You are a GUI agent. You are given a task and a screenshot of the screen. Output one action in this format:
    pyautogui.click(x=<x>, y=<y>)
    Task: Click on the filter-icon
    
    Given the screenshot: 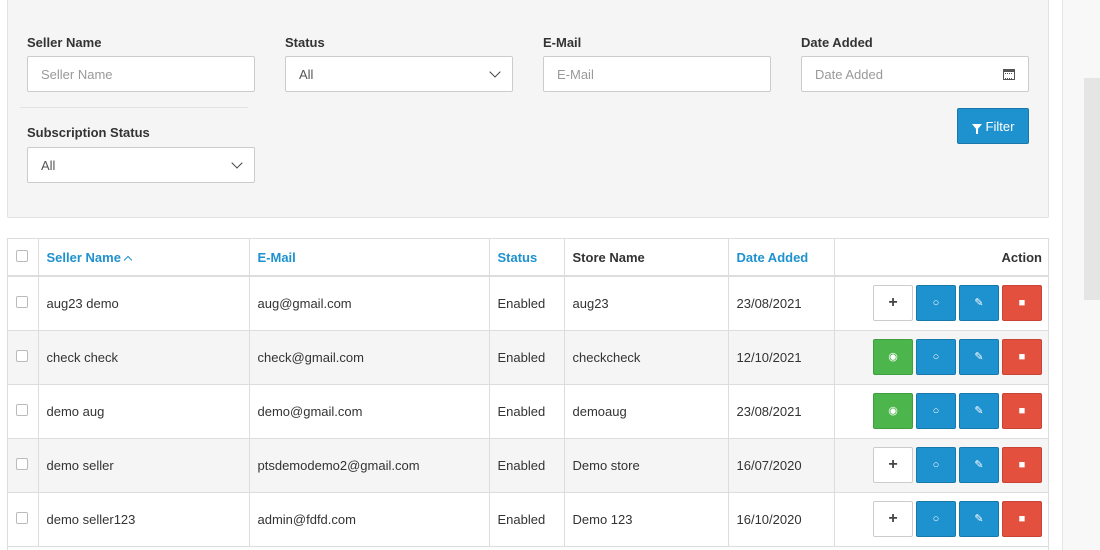 What is the action you would take?
    pyautogui.click(x=976, y=129)
    